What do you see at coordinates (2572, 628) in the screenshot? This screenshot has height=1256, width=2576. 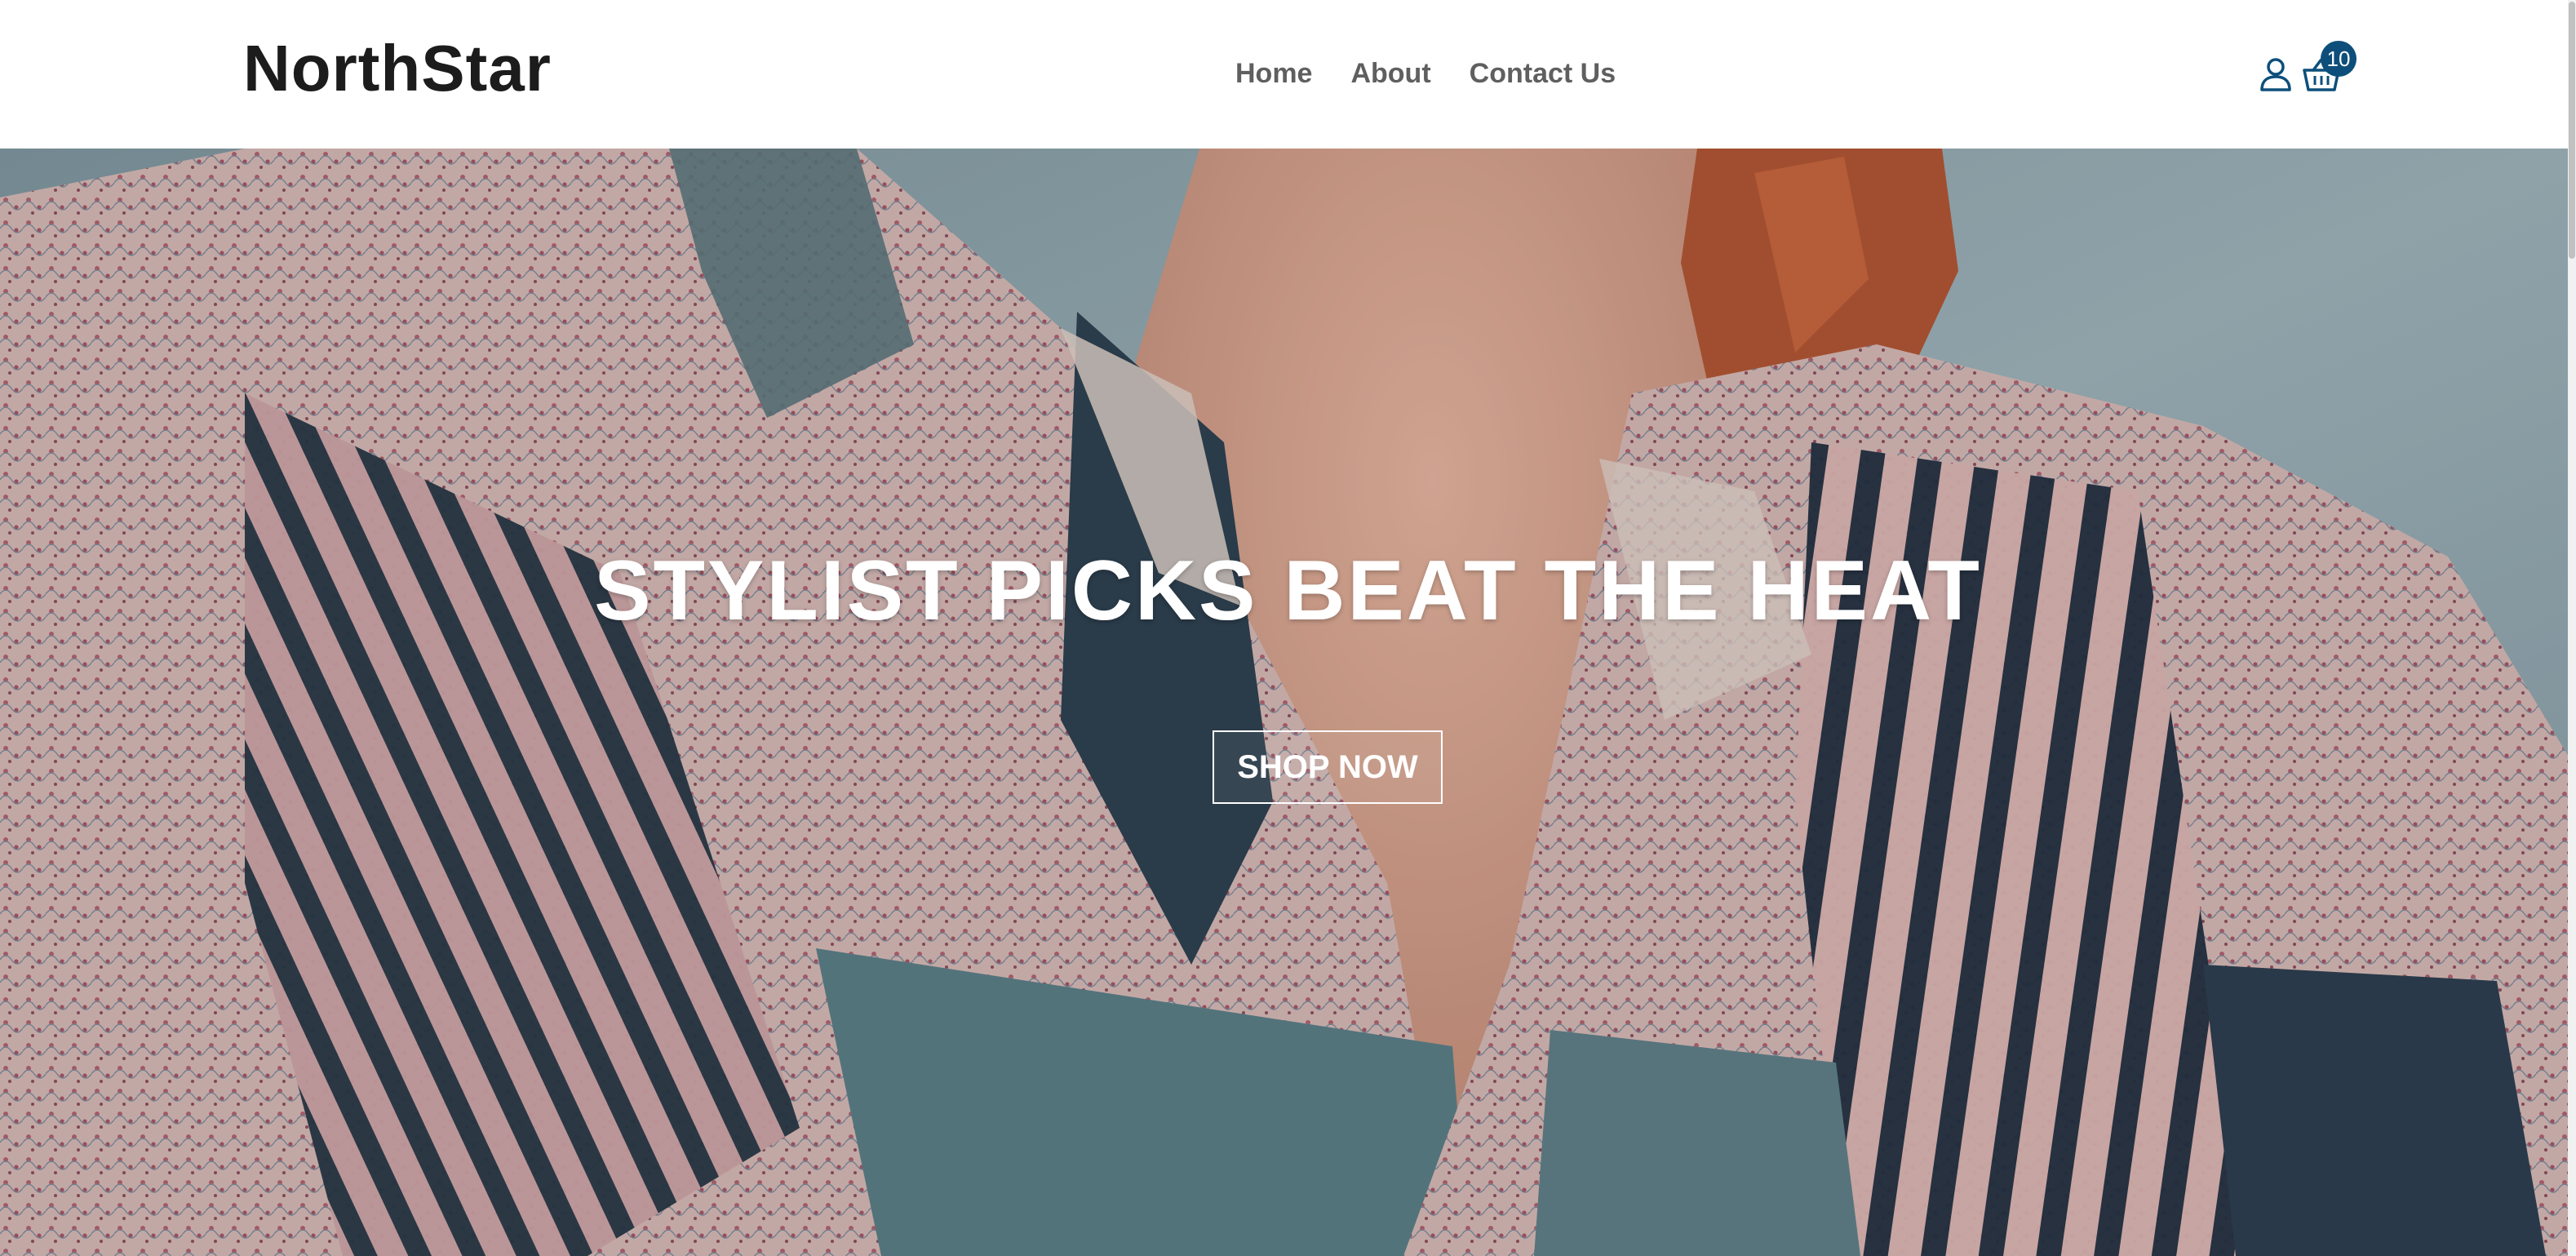 I see `scrollbar` at bounding box center [2572, 628].